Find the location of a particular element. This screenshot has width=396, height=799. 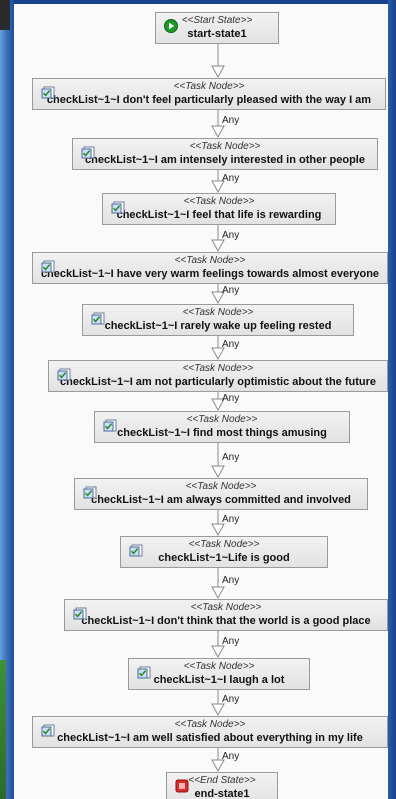

task-node-name: checkList~1~I laugh a lot is located at coordinates (219, 680).